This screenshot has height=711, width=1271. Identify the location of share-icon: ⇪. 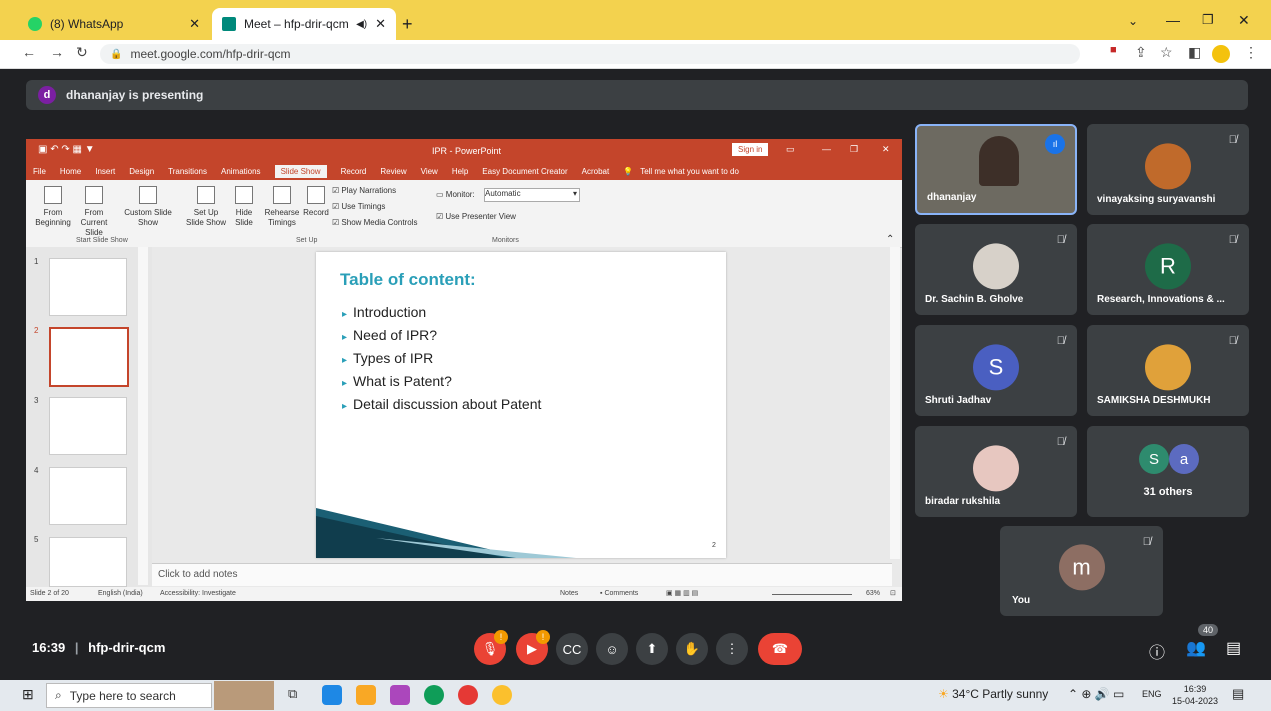
(1141, 52).